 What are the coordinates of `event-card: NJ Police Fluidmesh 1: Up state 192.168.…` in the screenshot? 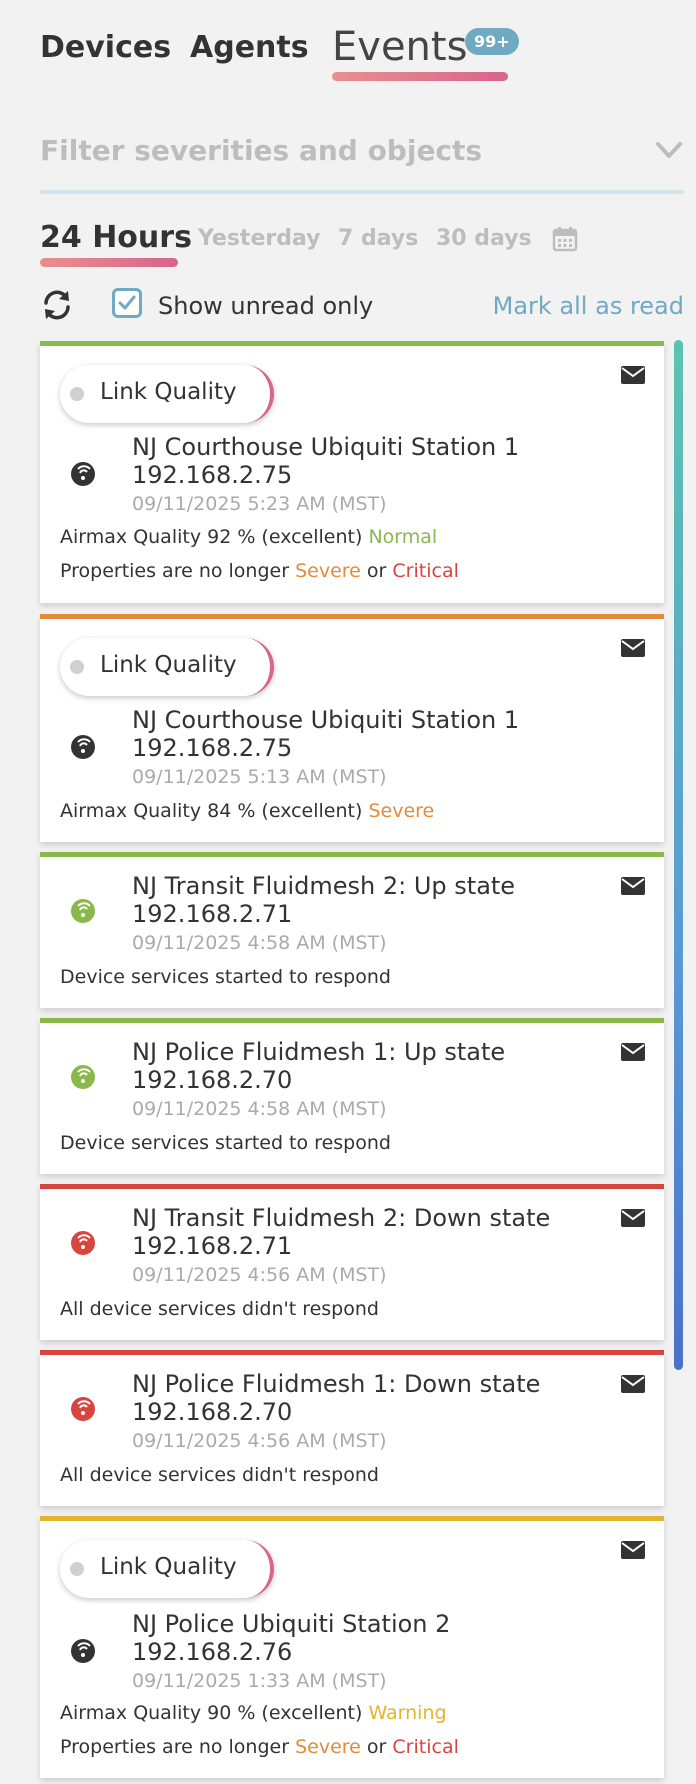 It's located at (352, 1096).